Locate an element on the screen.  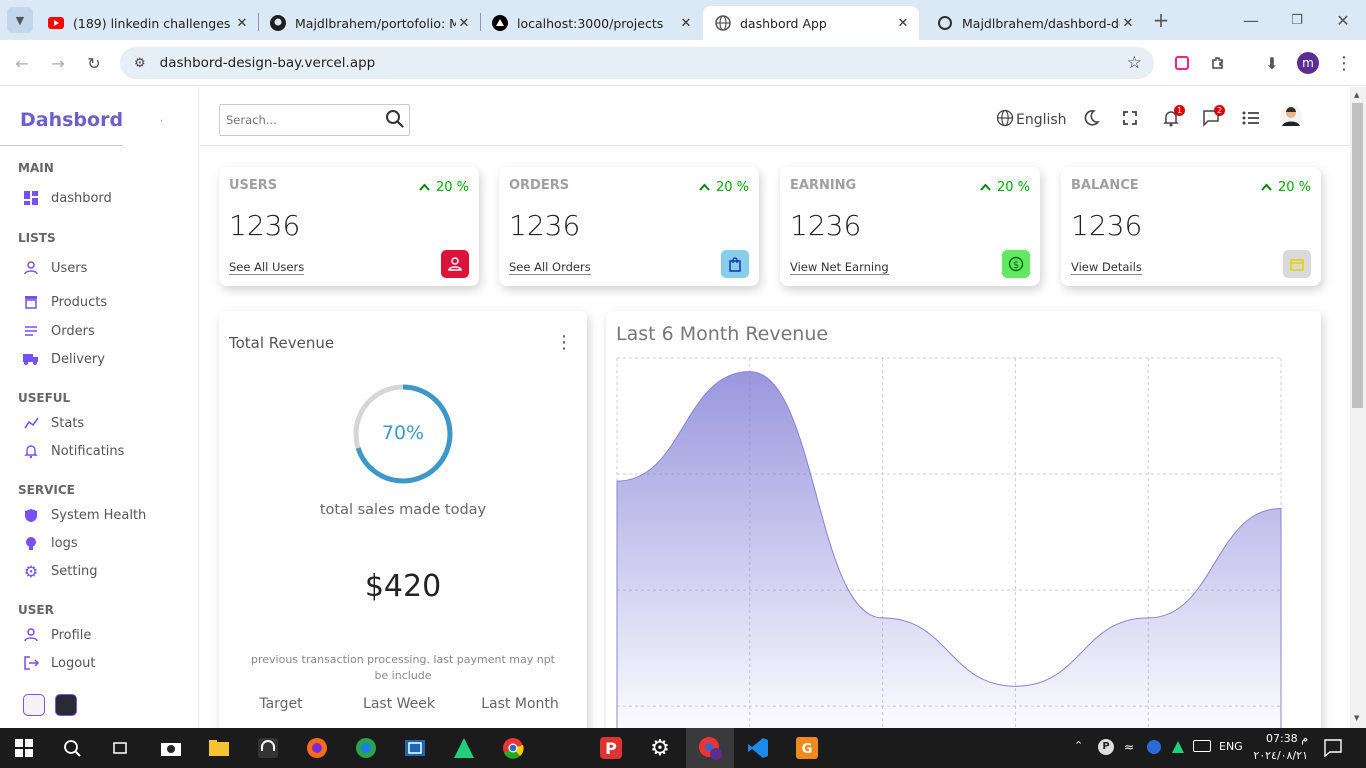
light-theme-swatch is located at coordinates (34, 705).